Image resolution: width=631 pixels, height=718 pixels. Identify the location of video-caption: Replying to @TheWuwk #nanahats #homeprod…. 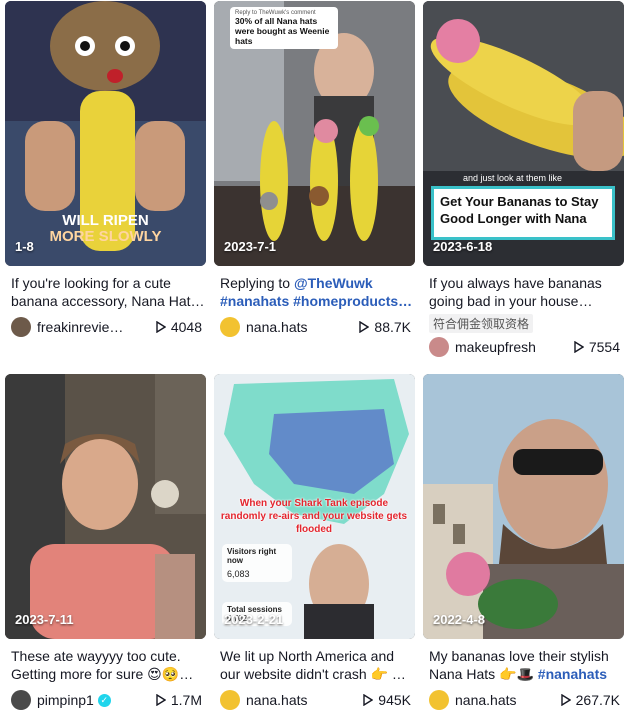
(314, 292).